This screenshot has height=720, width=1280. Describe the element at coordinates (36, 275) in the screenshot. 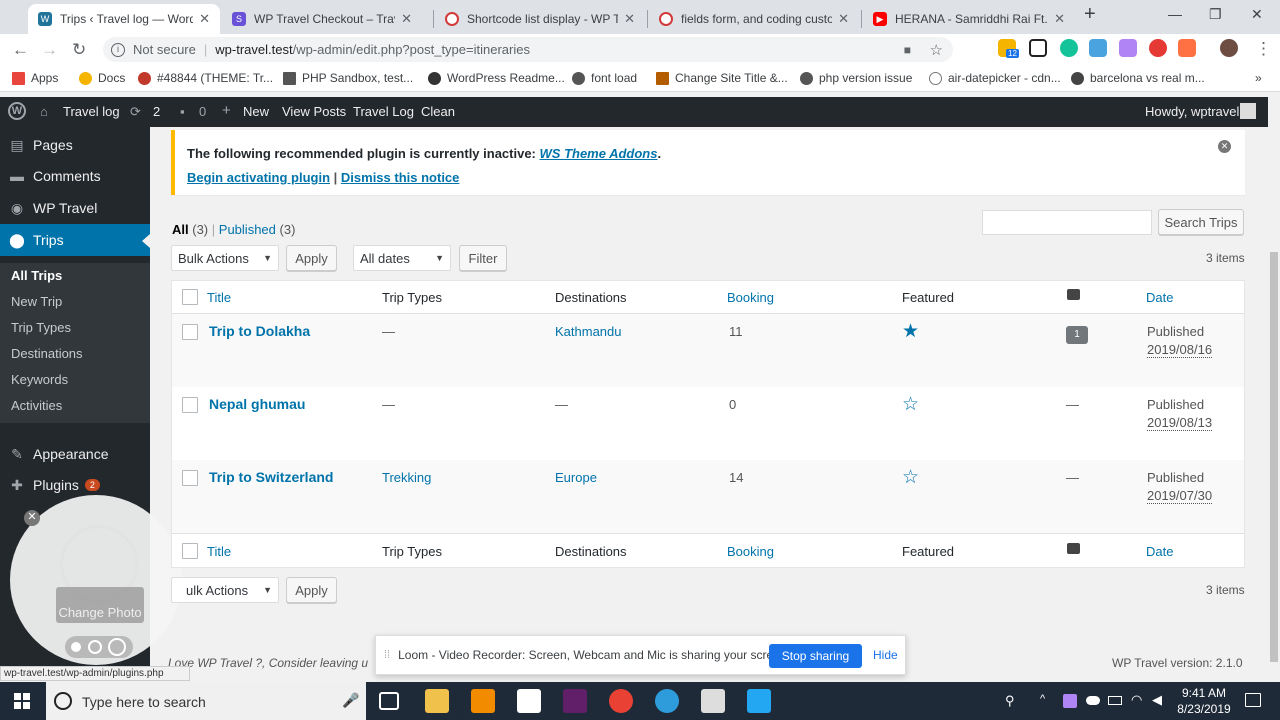

I see `submenu-all-trips: All Trips` at that location.